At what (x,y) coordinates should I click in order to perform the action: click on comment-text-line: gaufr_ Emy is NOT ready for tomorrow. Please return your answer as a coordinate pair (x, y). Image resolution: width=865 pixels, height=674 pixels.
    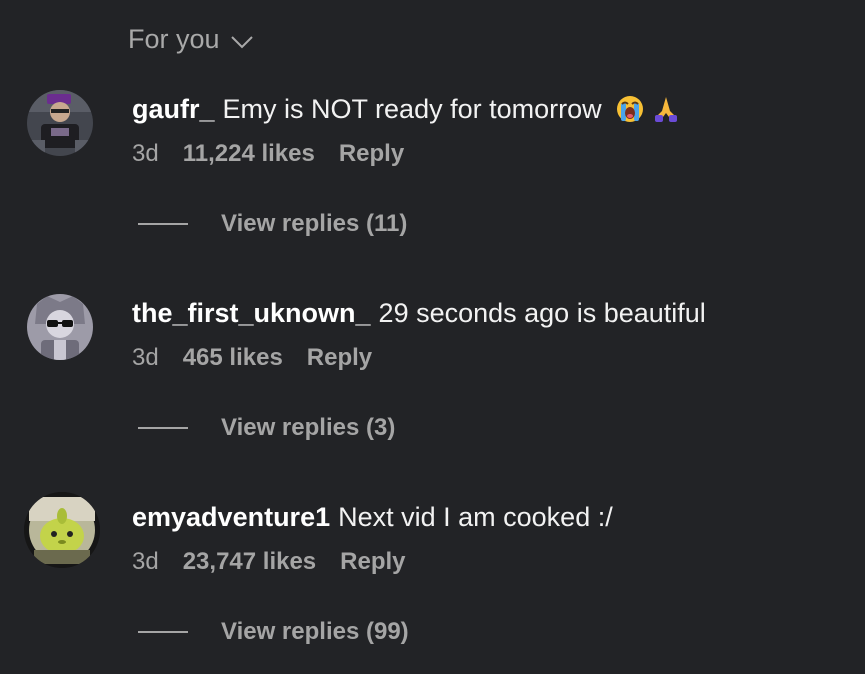
    Looking at the image, I should click on (406, 109).